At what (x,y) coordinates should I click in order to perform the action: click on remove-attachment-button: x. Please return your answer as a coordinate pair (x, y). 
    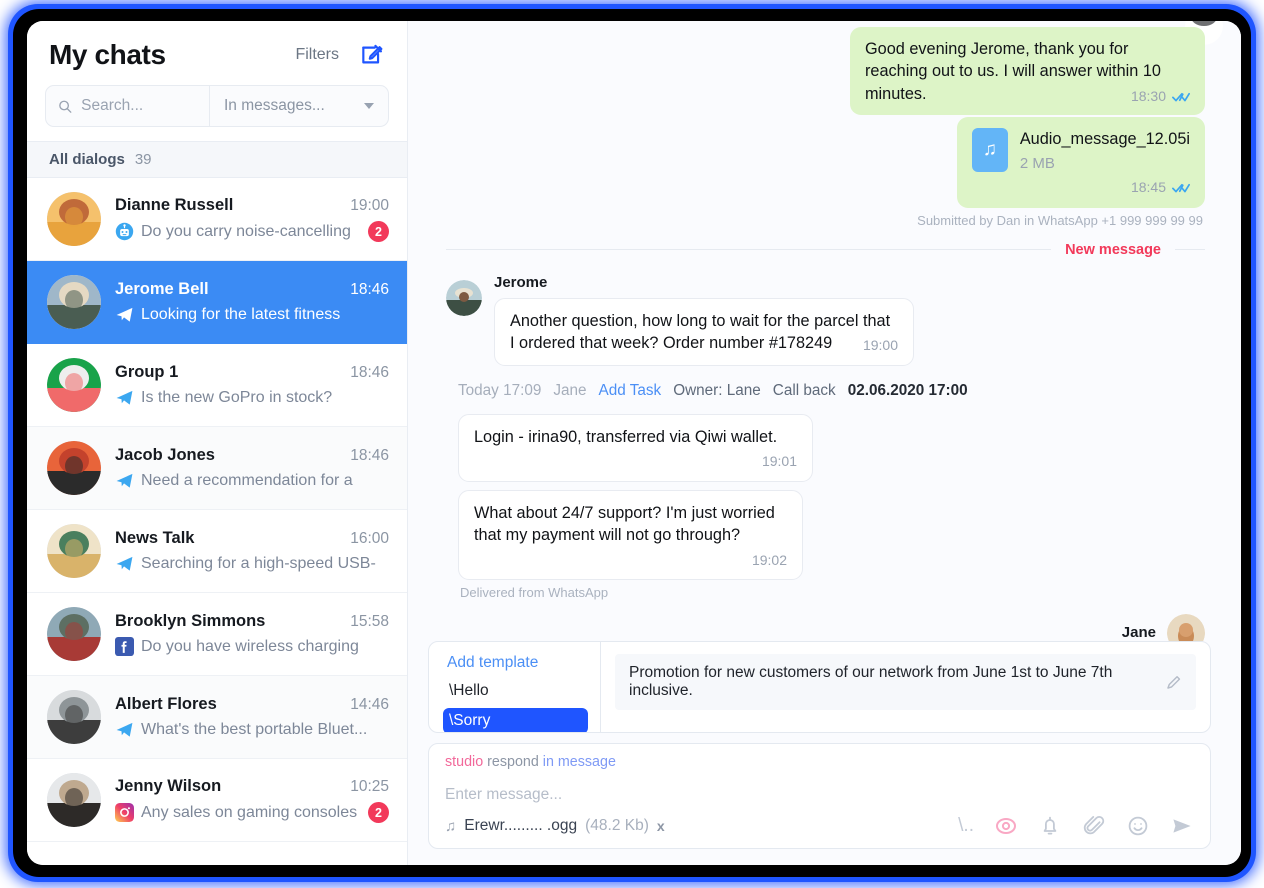
    Looking at the image, I should click on (661, 826).